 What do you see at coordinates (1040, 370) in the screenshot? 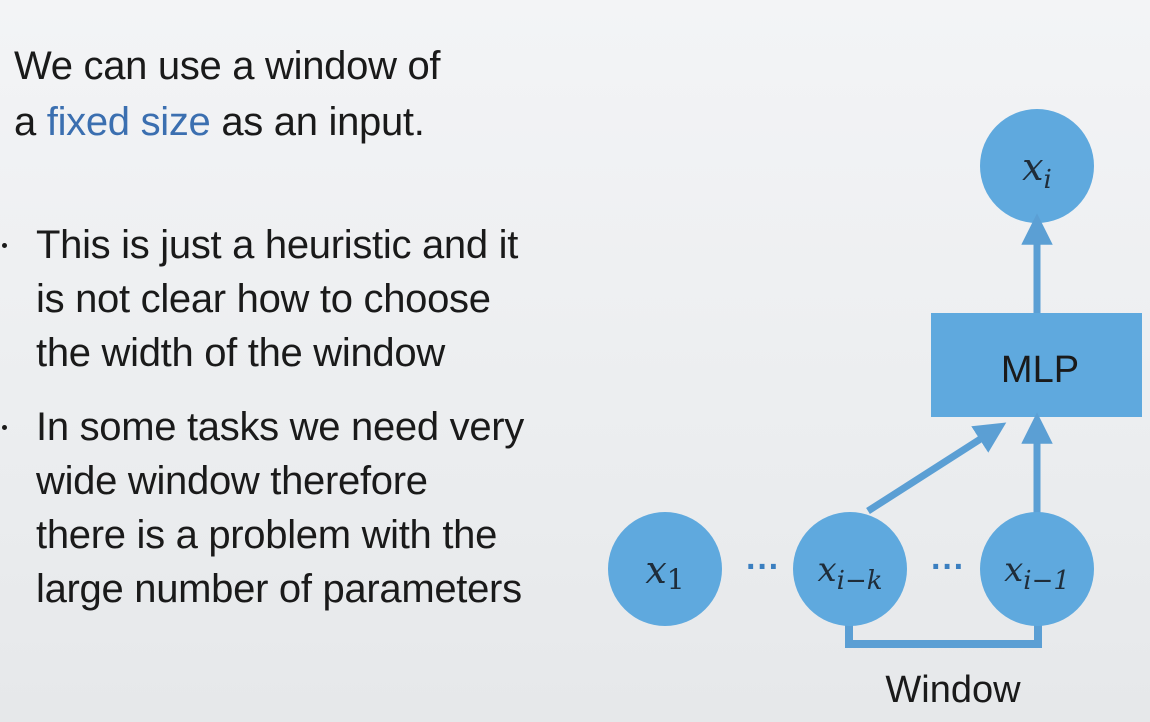
I see `mlp-label: MLP` at bounding box center [1040, 370].